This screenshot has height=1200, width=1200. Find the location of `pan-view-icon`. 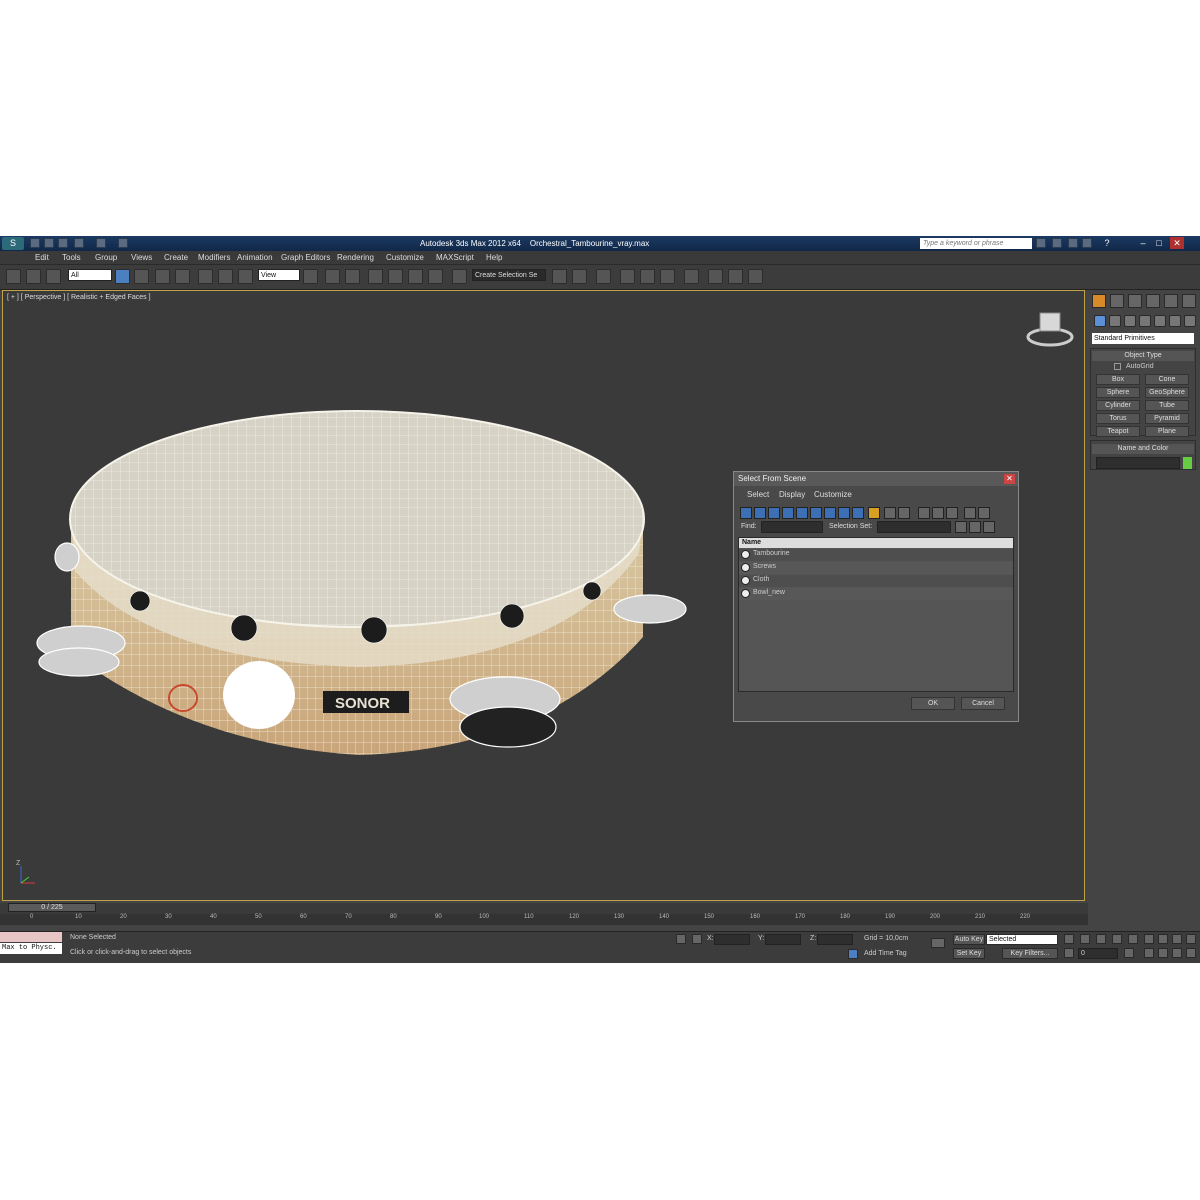

pan-view-icon is located at coordinates (1163, 953).